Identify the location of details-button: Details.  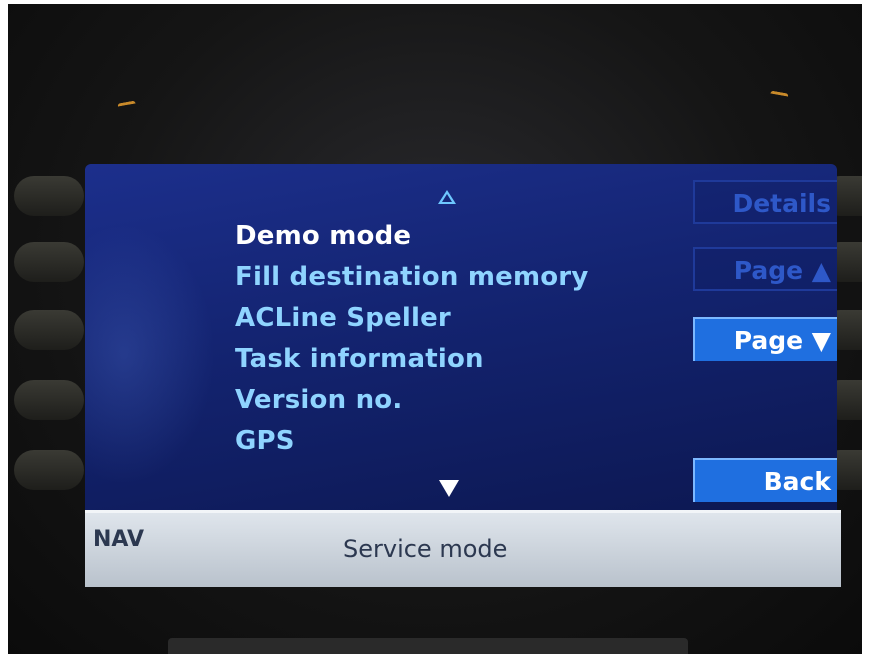
(765, 202).